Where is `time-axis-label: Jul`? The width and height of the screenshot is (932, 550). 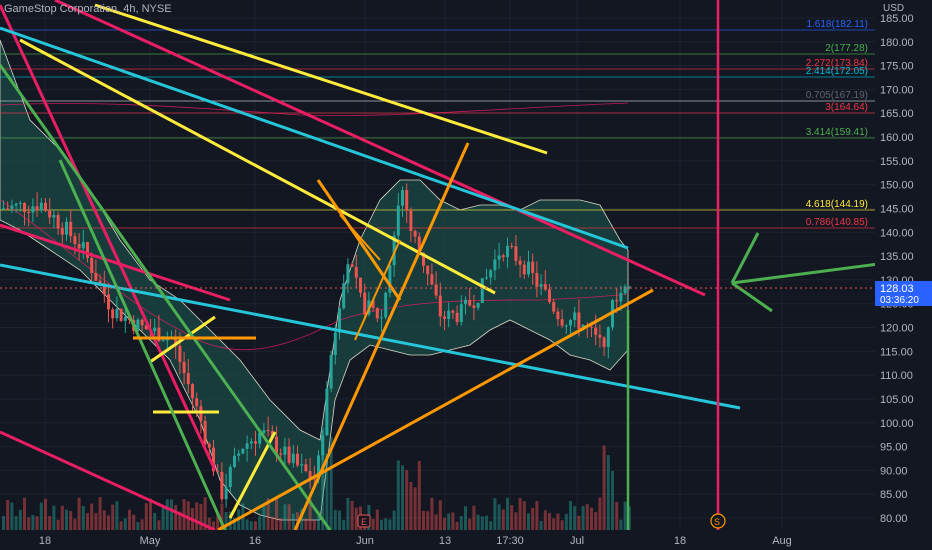 time-axis-label: Jul is located at coordinates (577, 541).